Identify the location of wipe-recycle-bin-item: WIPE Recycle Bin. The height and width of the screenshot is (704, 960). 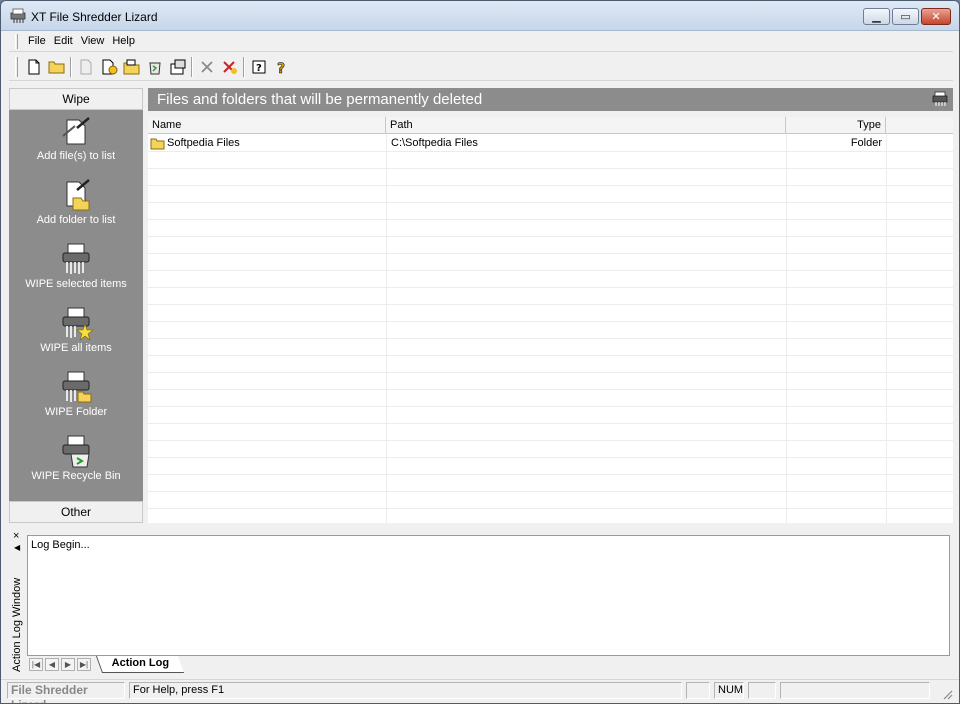
(76, 462).